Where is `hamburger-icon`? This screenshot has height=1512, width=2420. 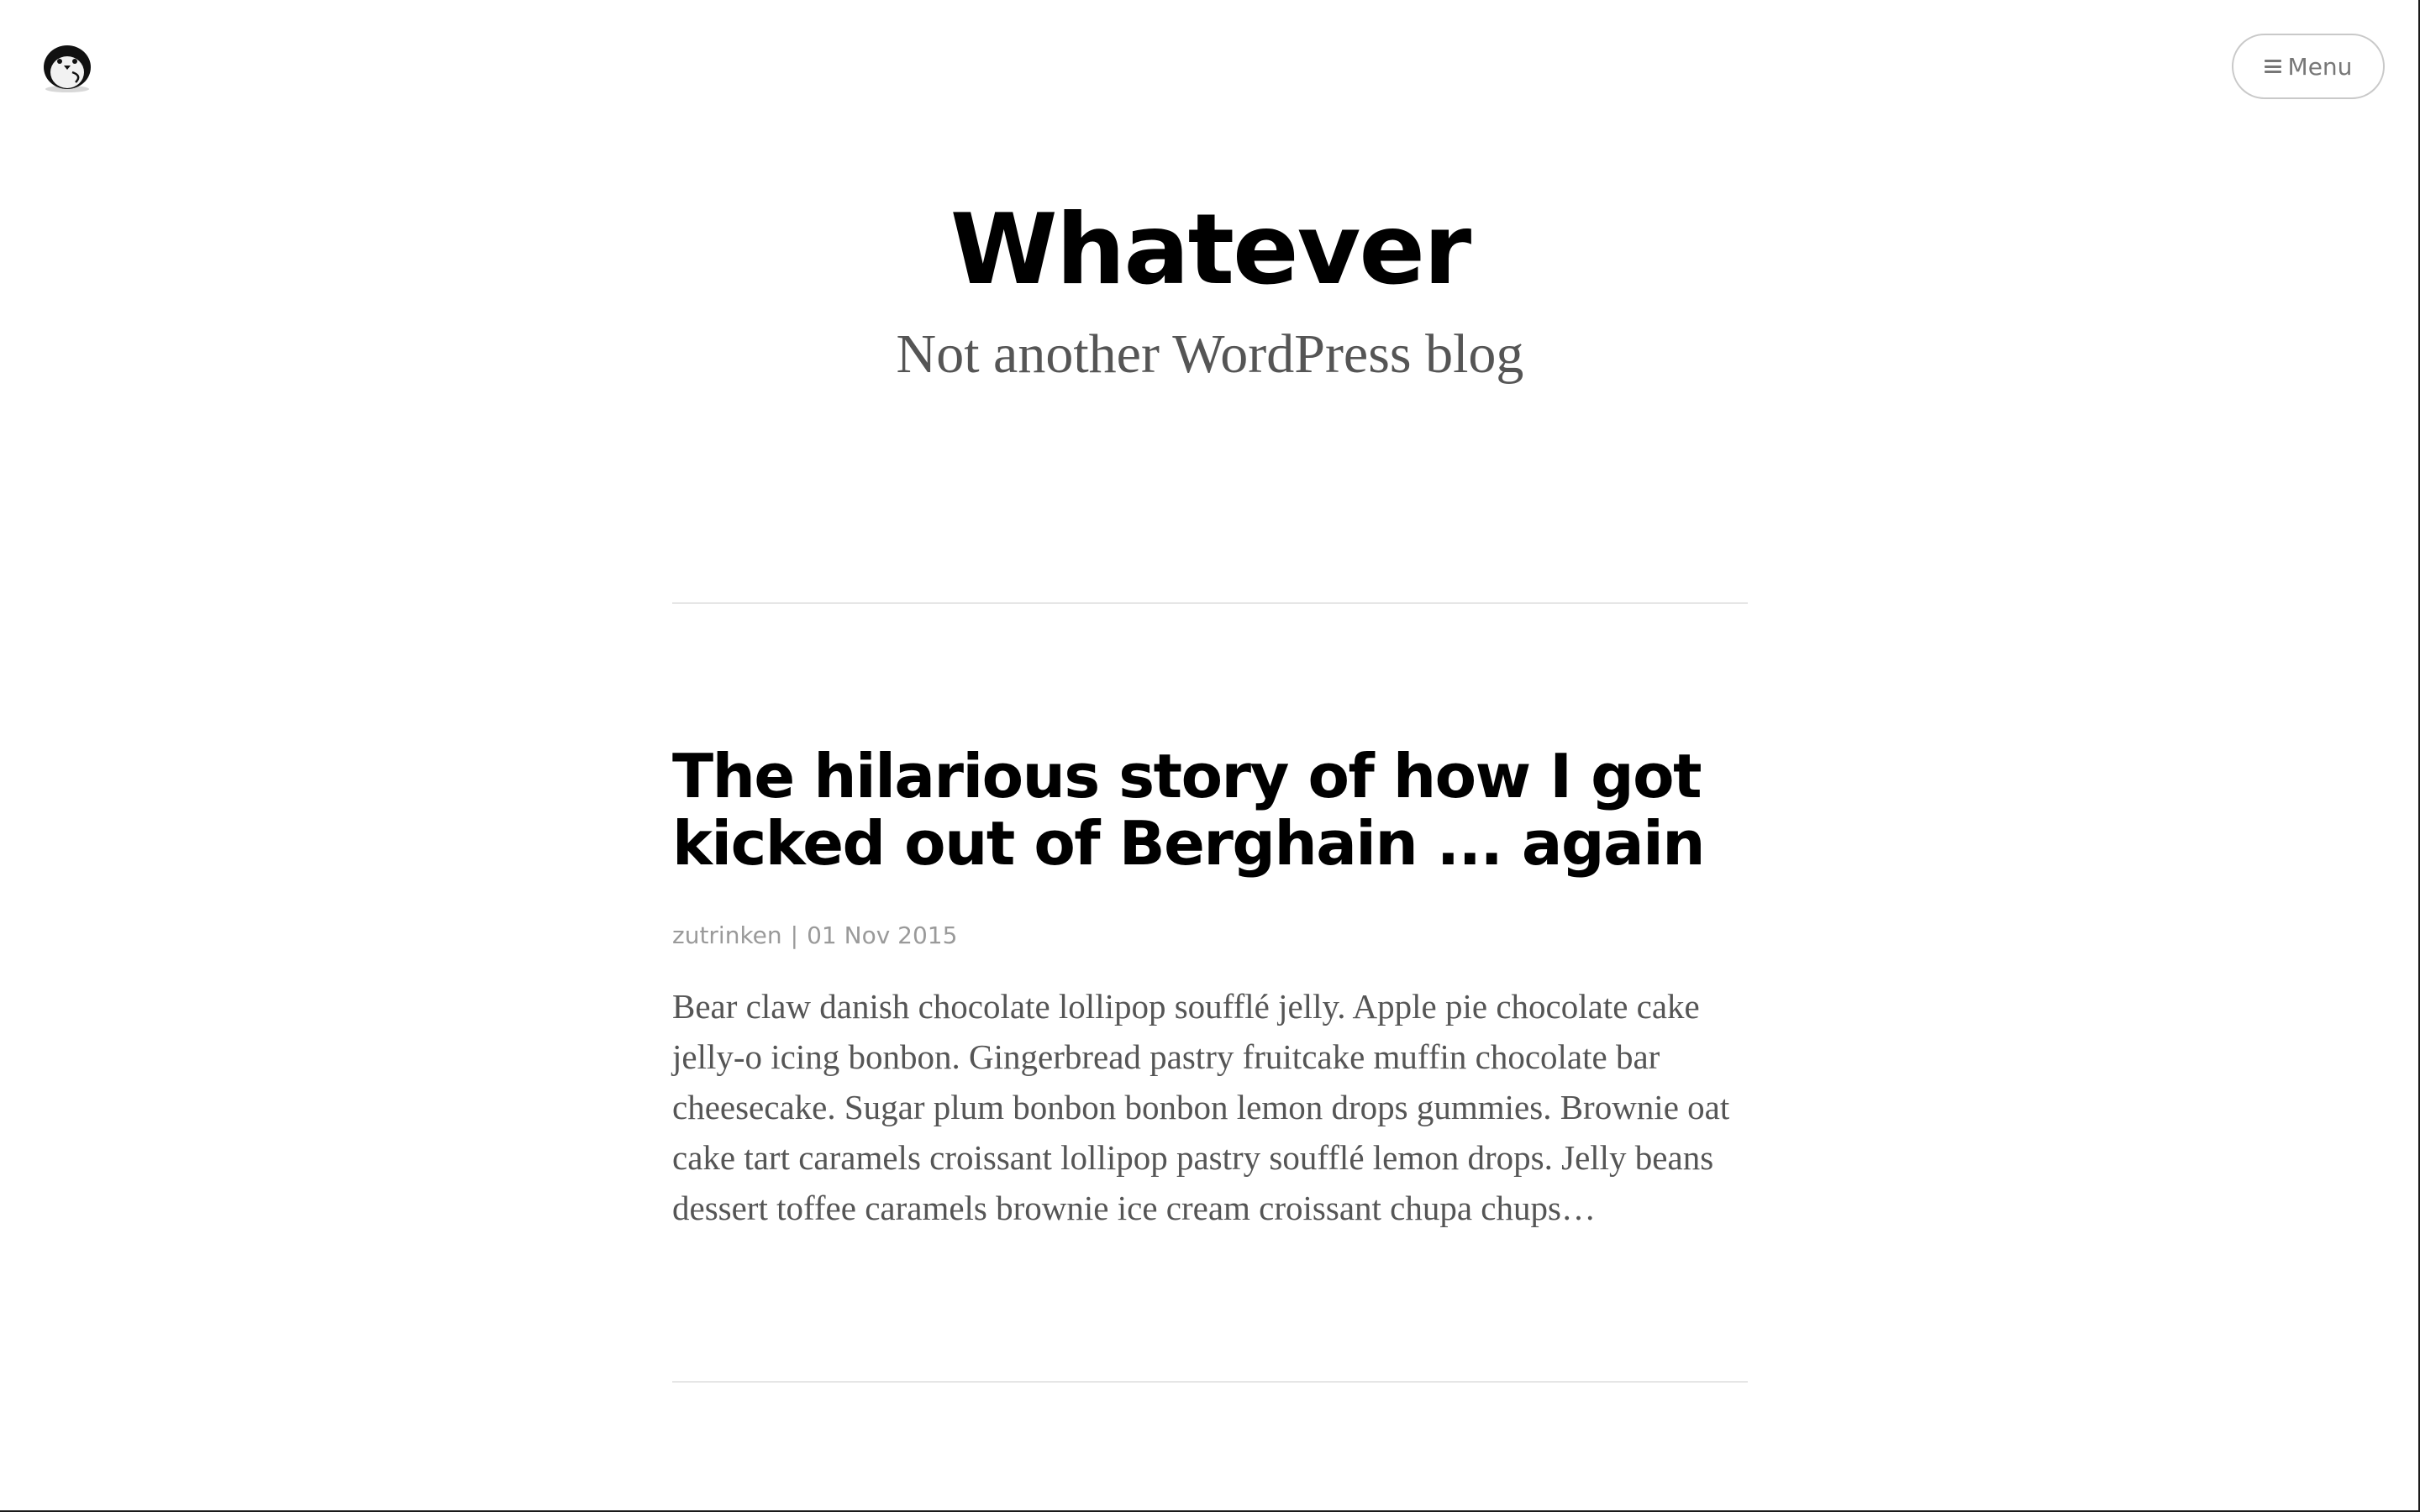
hamburger-icon is located at coordinates (2272, 66).